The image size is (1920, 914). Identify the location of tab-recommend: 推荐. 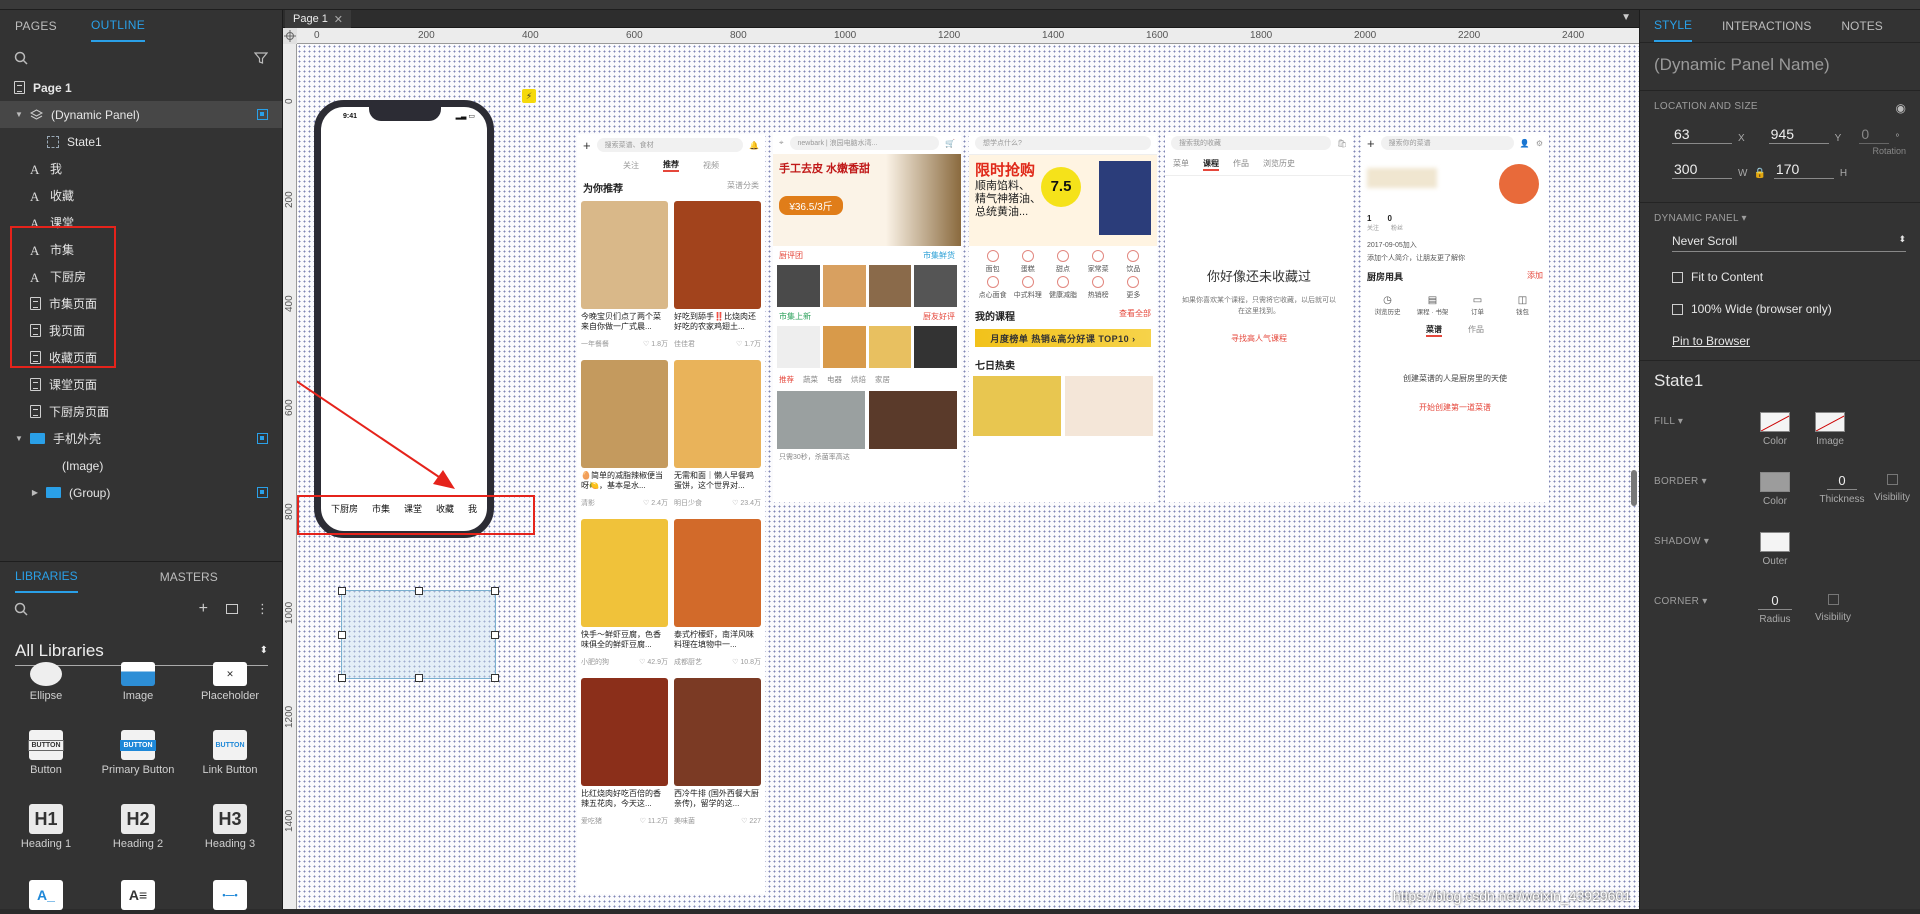
(671, 165).